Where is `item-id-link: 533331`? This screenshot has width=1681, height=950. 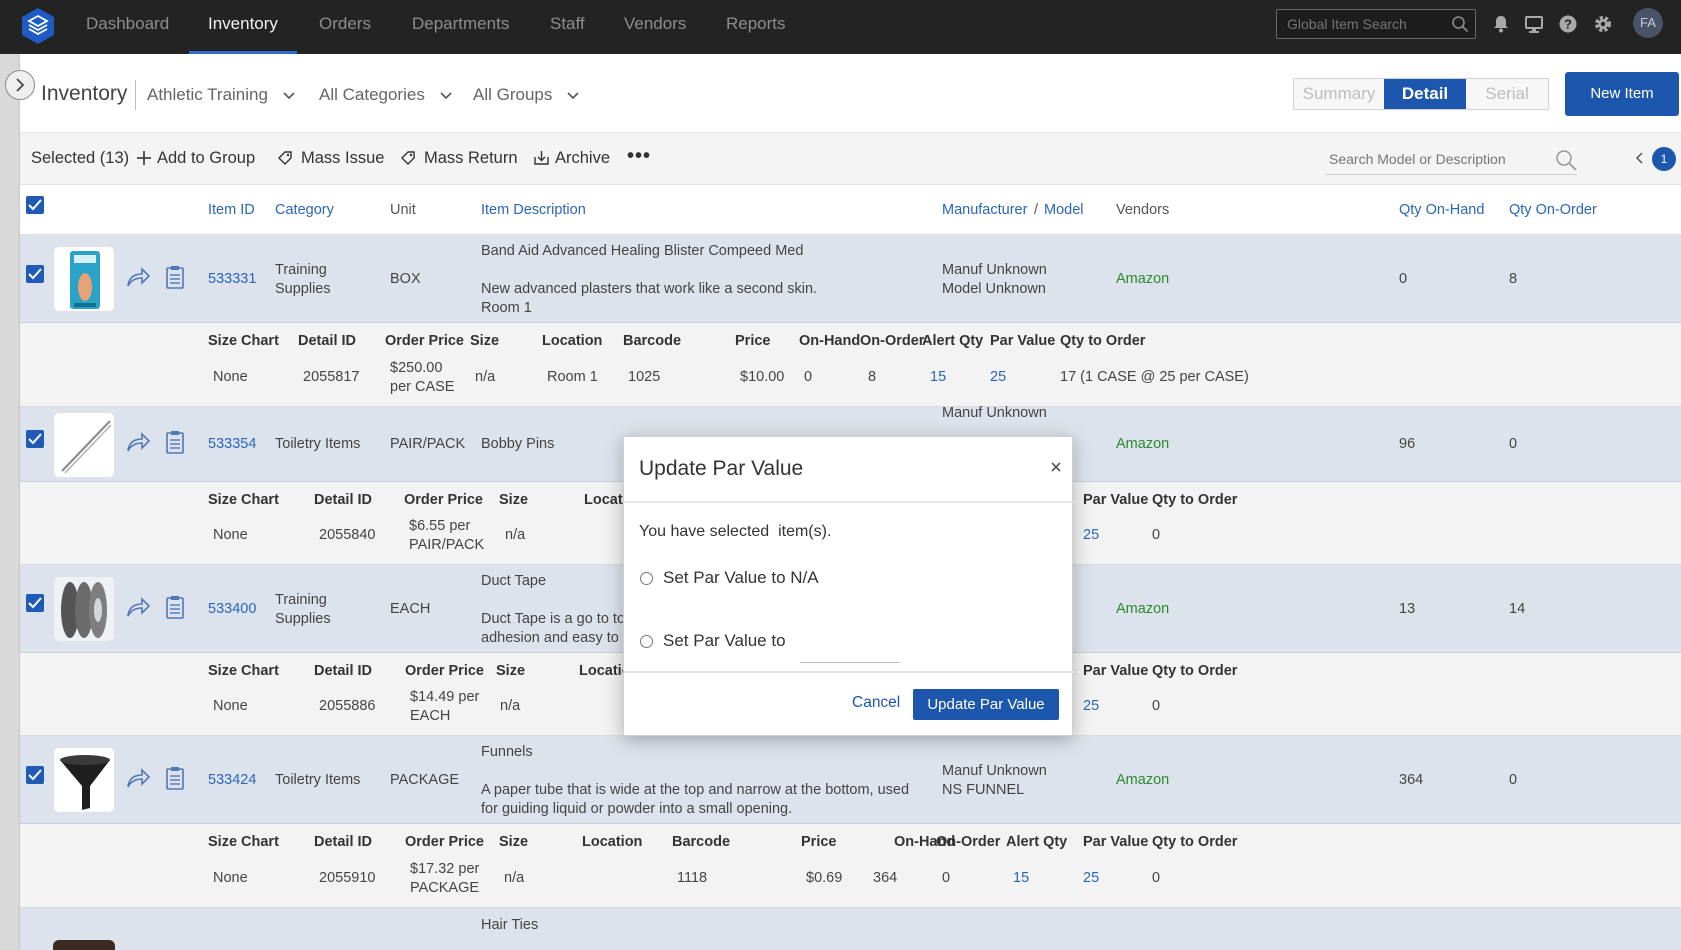
item-id-link: 533331 is located at coordinates (232, 279).